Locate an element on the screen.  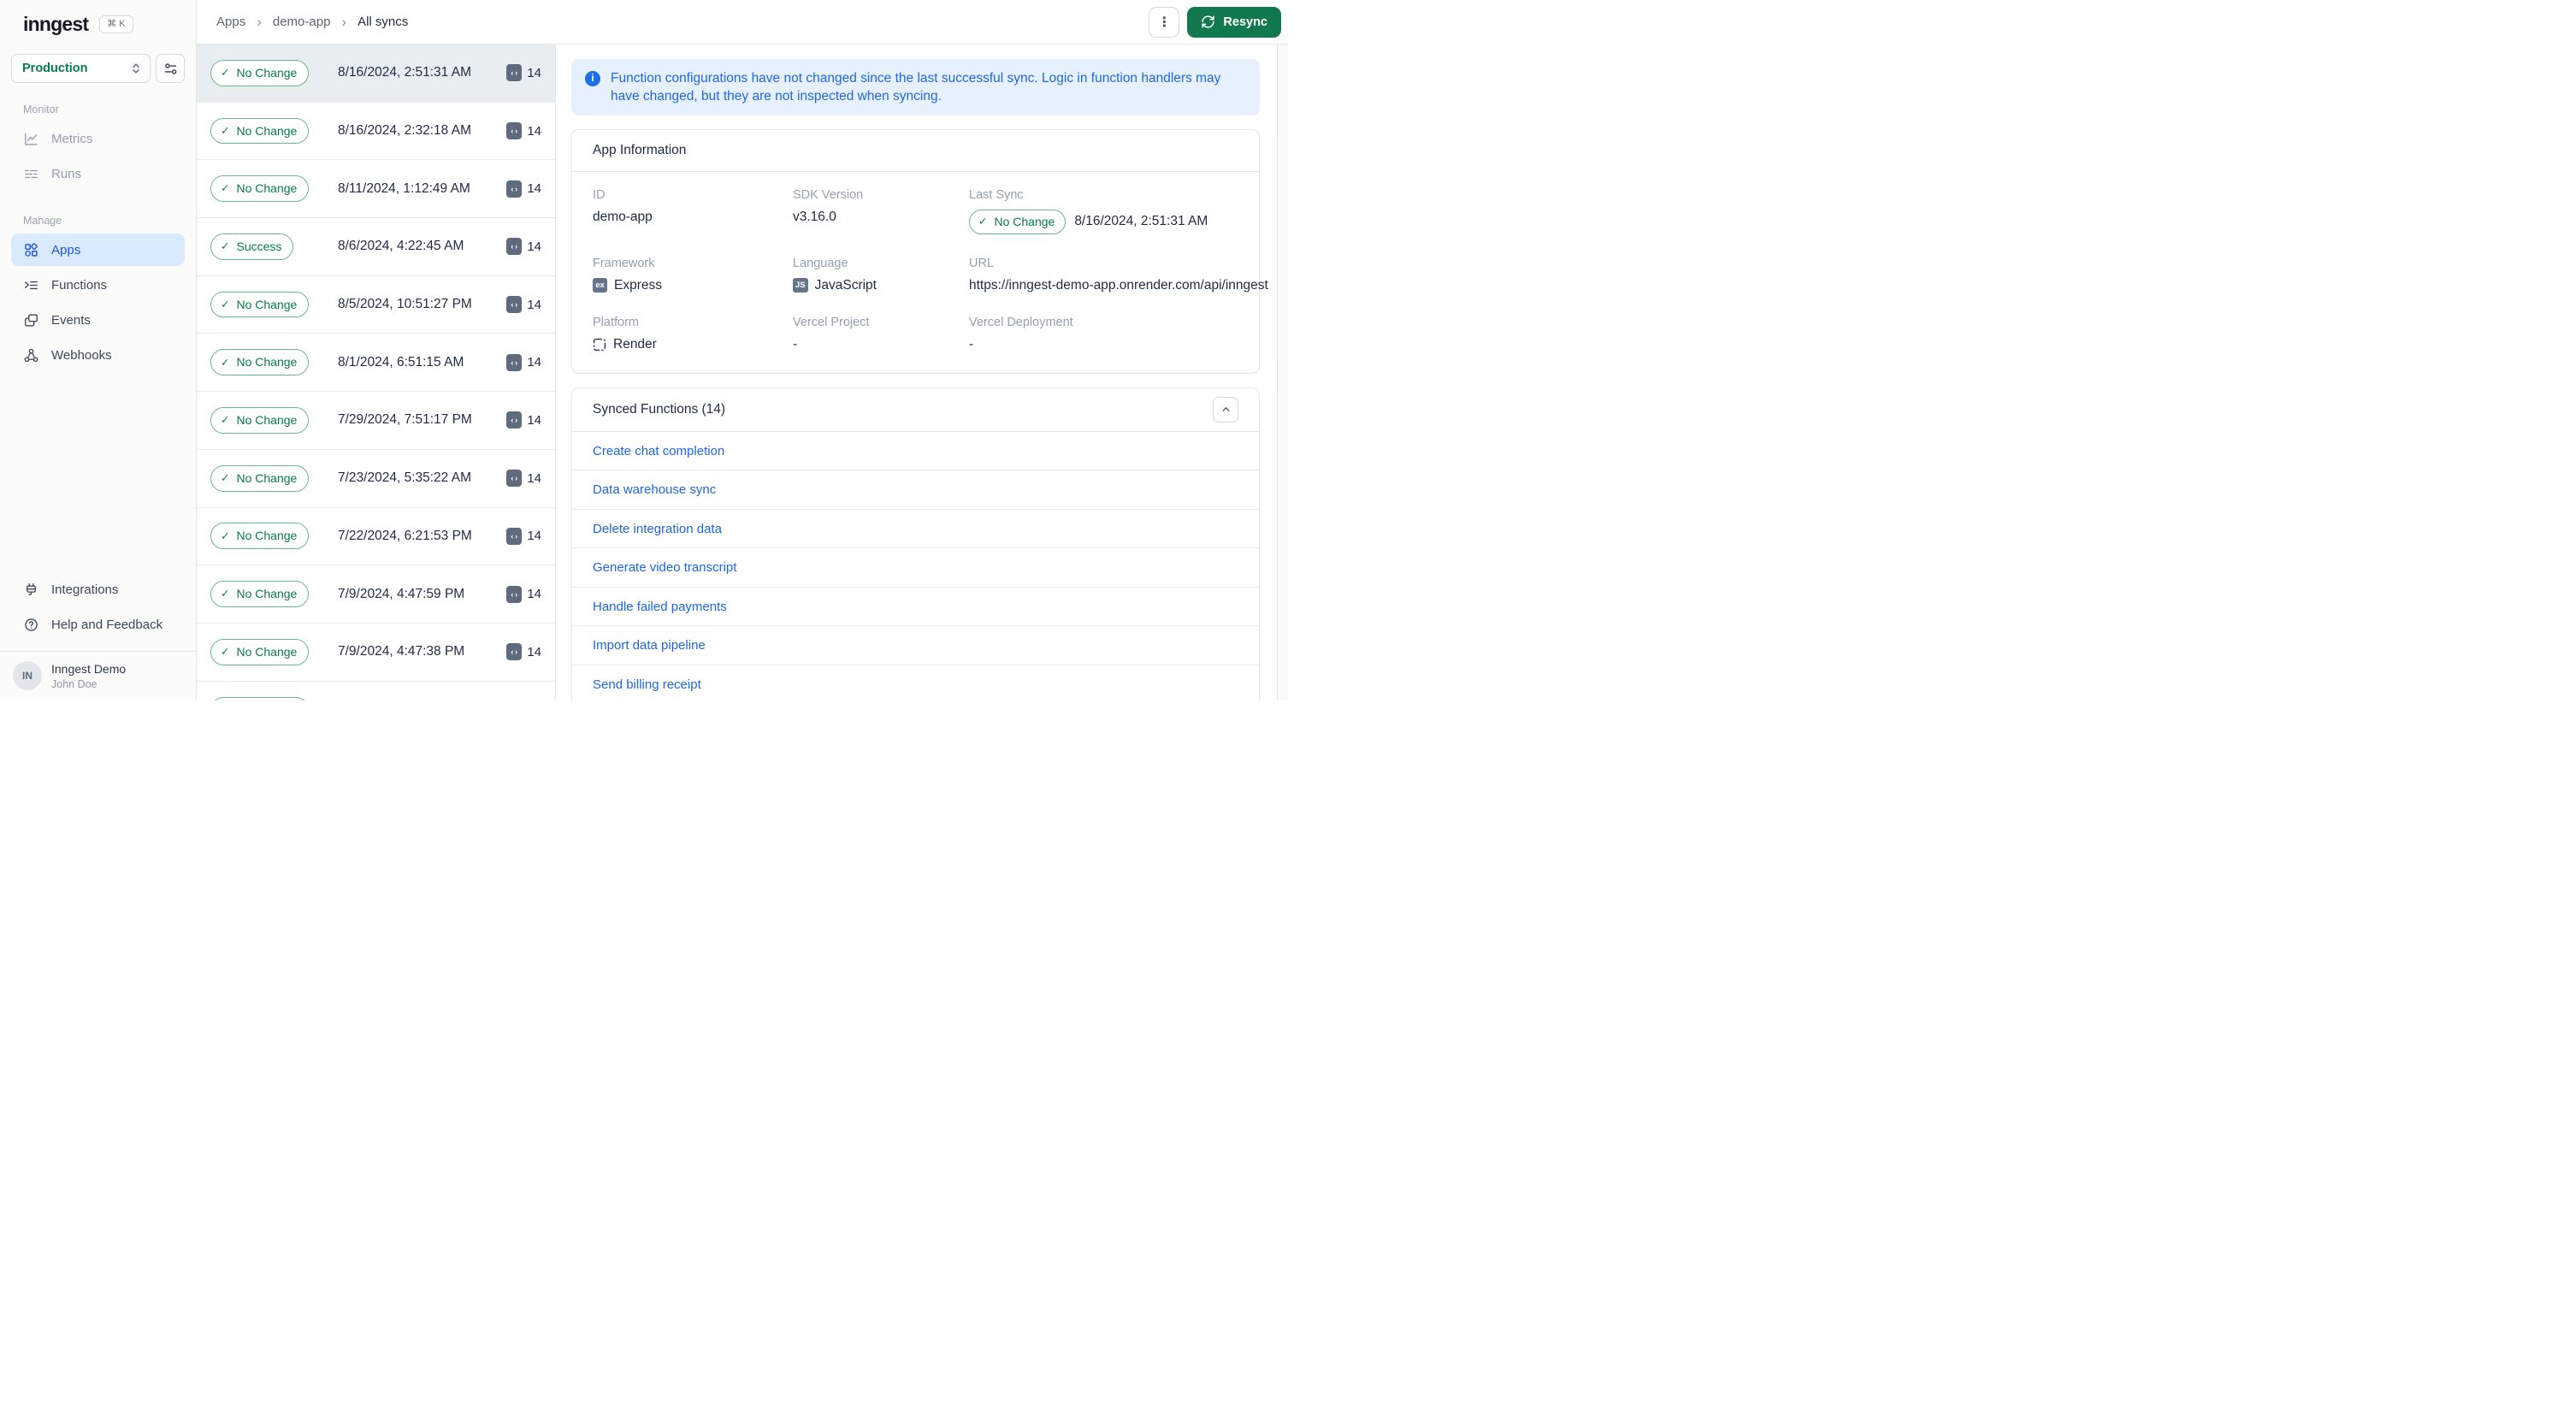
runs-icon is located at coordinates (31, 174).